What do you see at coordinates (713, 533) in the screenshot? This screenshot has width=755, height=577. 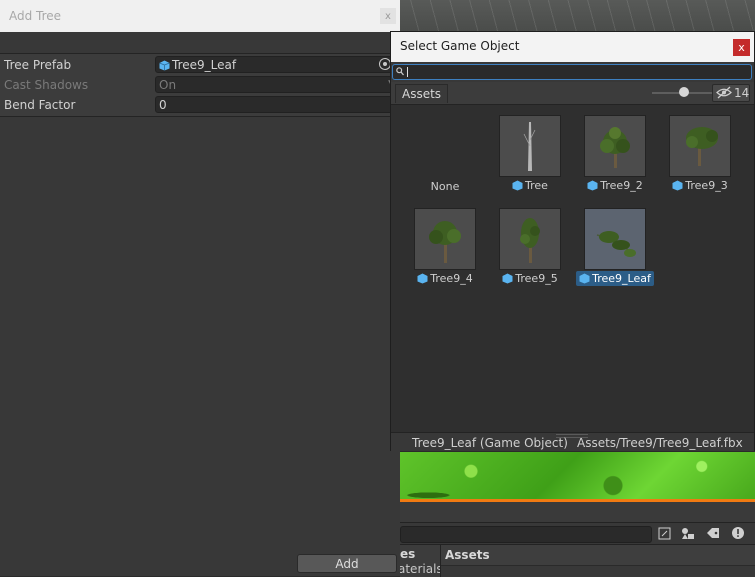 I see `filter-by-label-icon` at bounding box center [713, 533].